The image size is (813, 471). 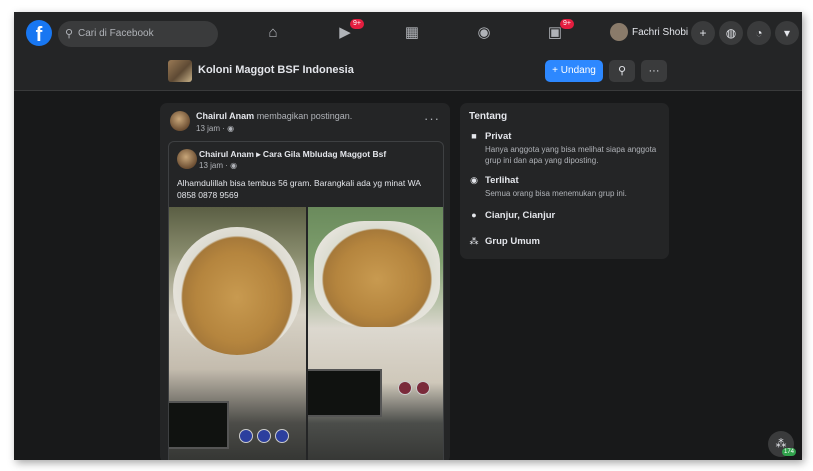 What do you see at coordinates (502, 180) in the screenshot?
I see `visibility-label: Terlihat` at bounding box center [502, 180].